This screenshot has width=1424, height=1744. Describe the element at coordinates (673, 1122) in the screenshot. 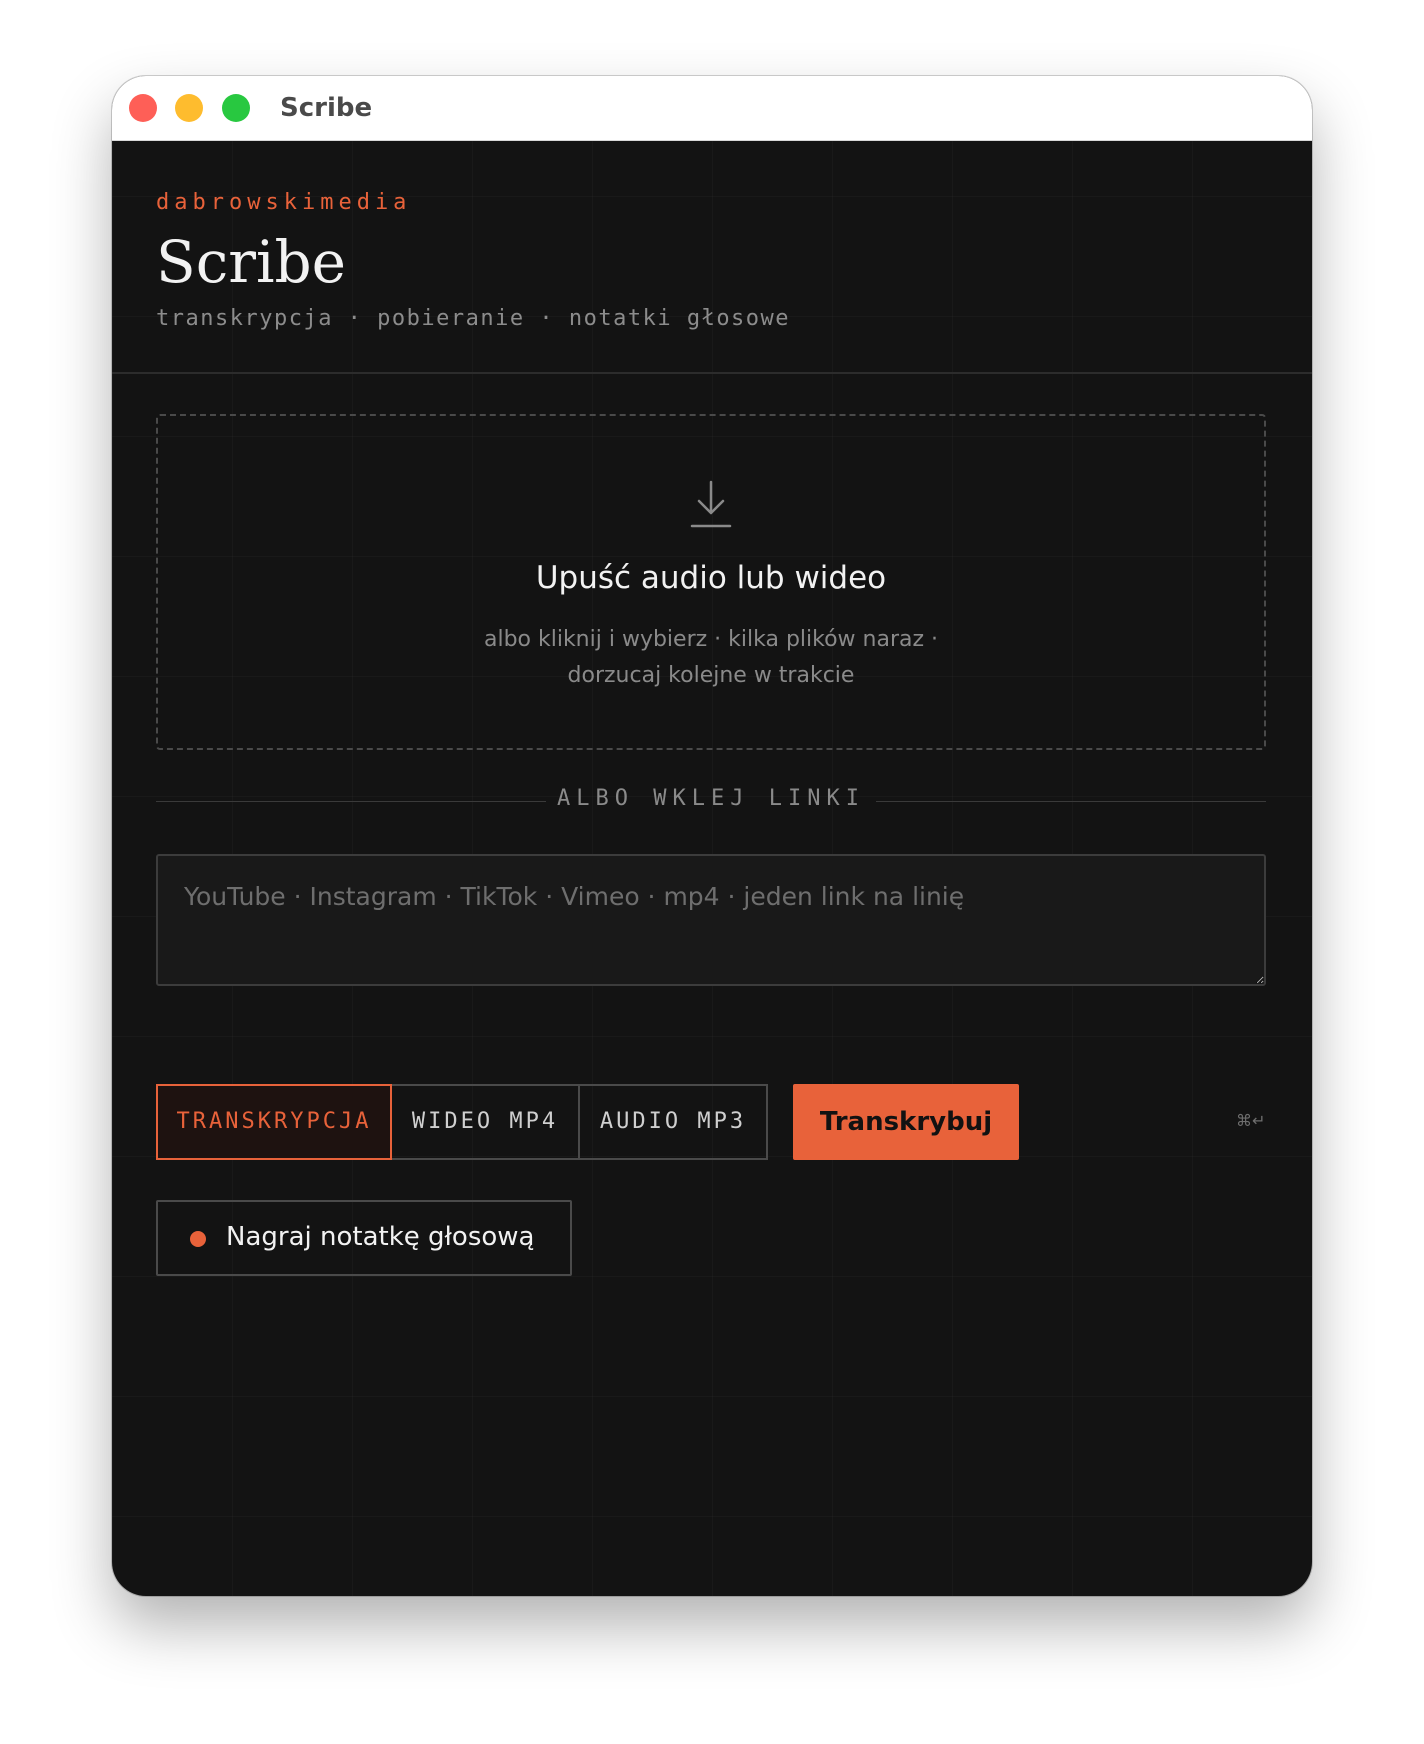

I see `mode-audio-mp3-button: AUDIO MP3` at that location.